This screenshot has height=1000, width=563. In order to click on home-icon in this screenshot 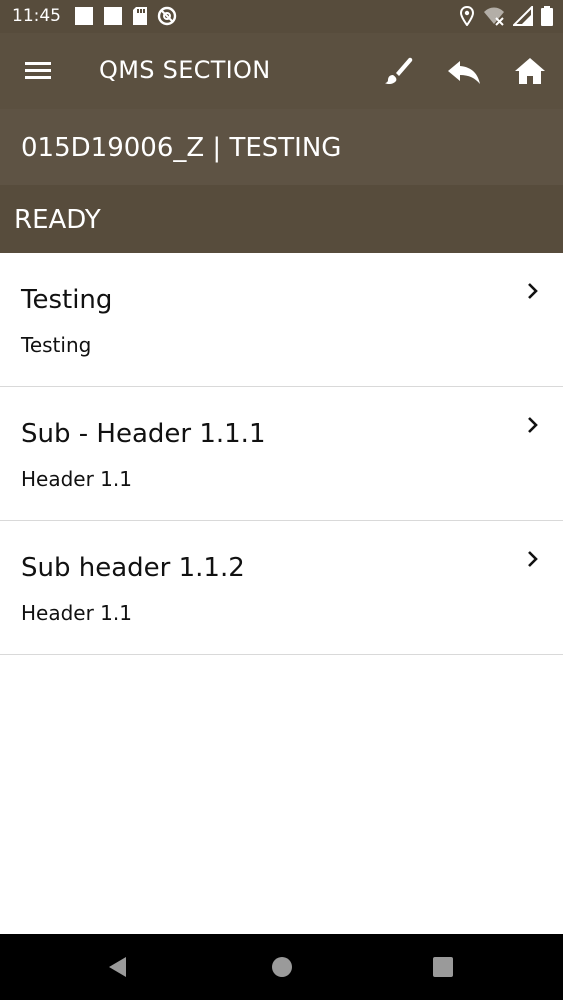, I will do `click(530, 71)`.